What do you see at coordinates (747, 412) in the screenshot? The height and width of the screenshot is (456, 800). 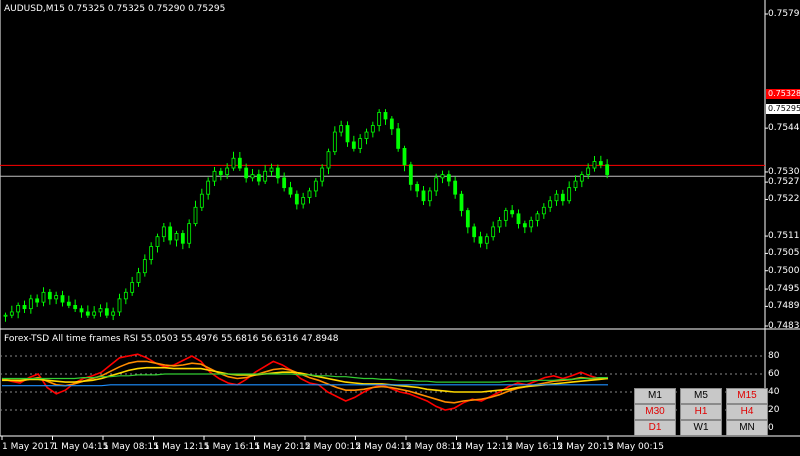 I see `timeframe-button-h4: H4` at bounding box center [747, 412].